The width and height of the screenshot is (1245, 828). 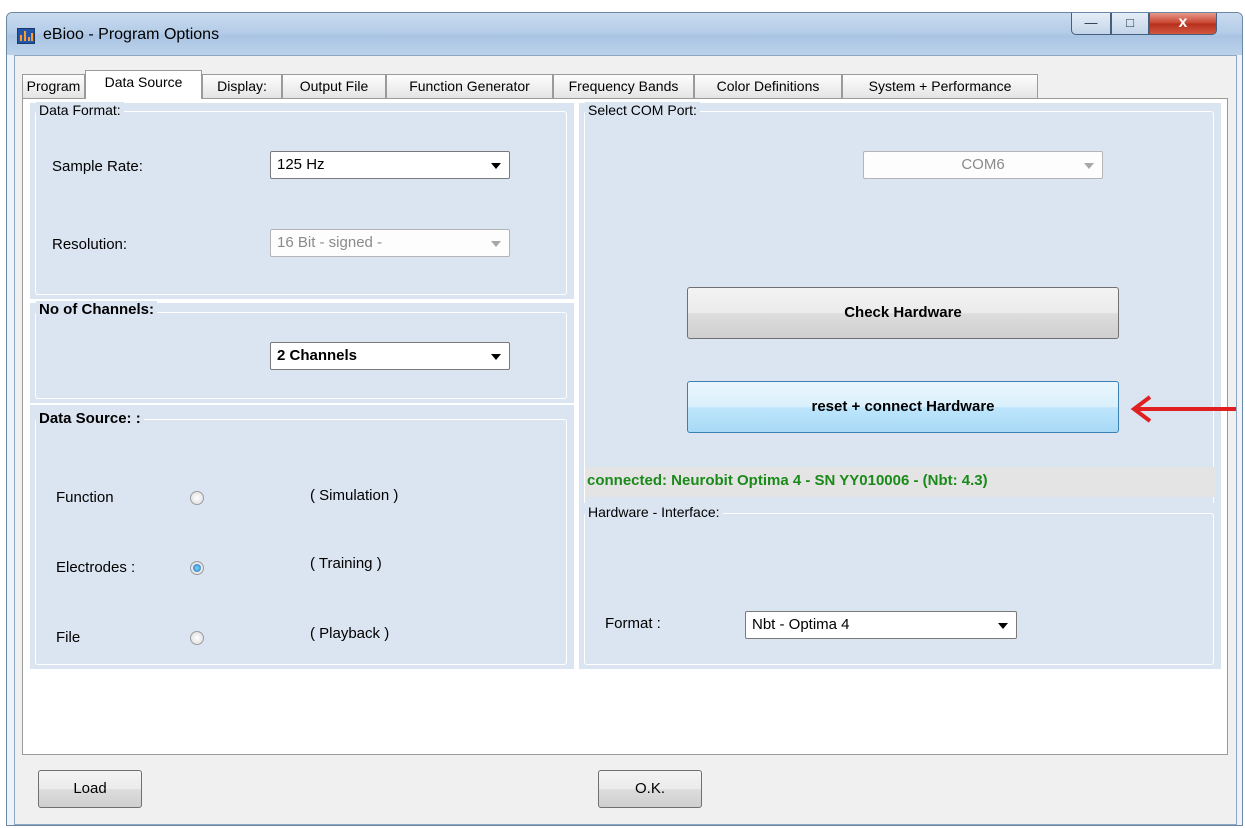 I want to click on source-electrodes-label: Electrodes :, so click(x=96, y=567).